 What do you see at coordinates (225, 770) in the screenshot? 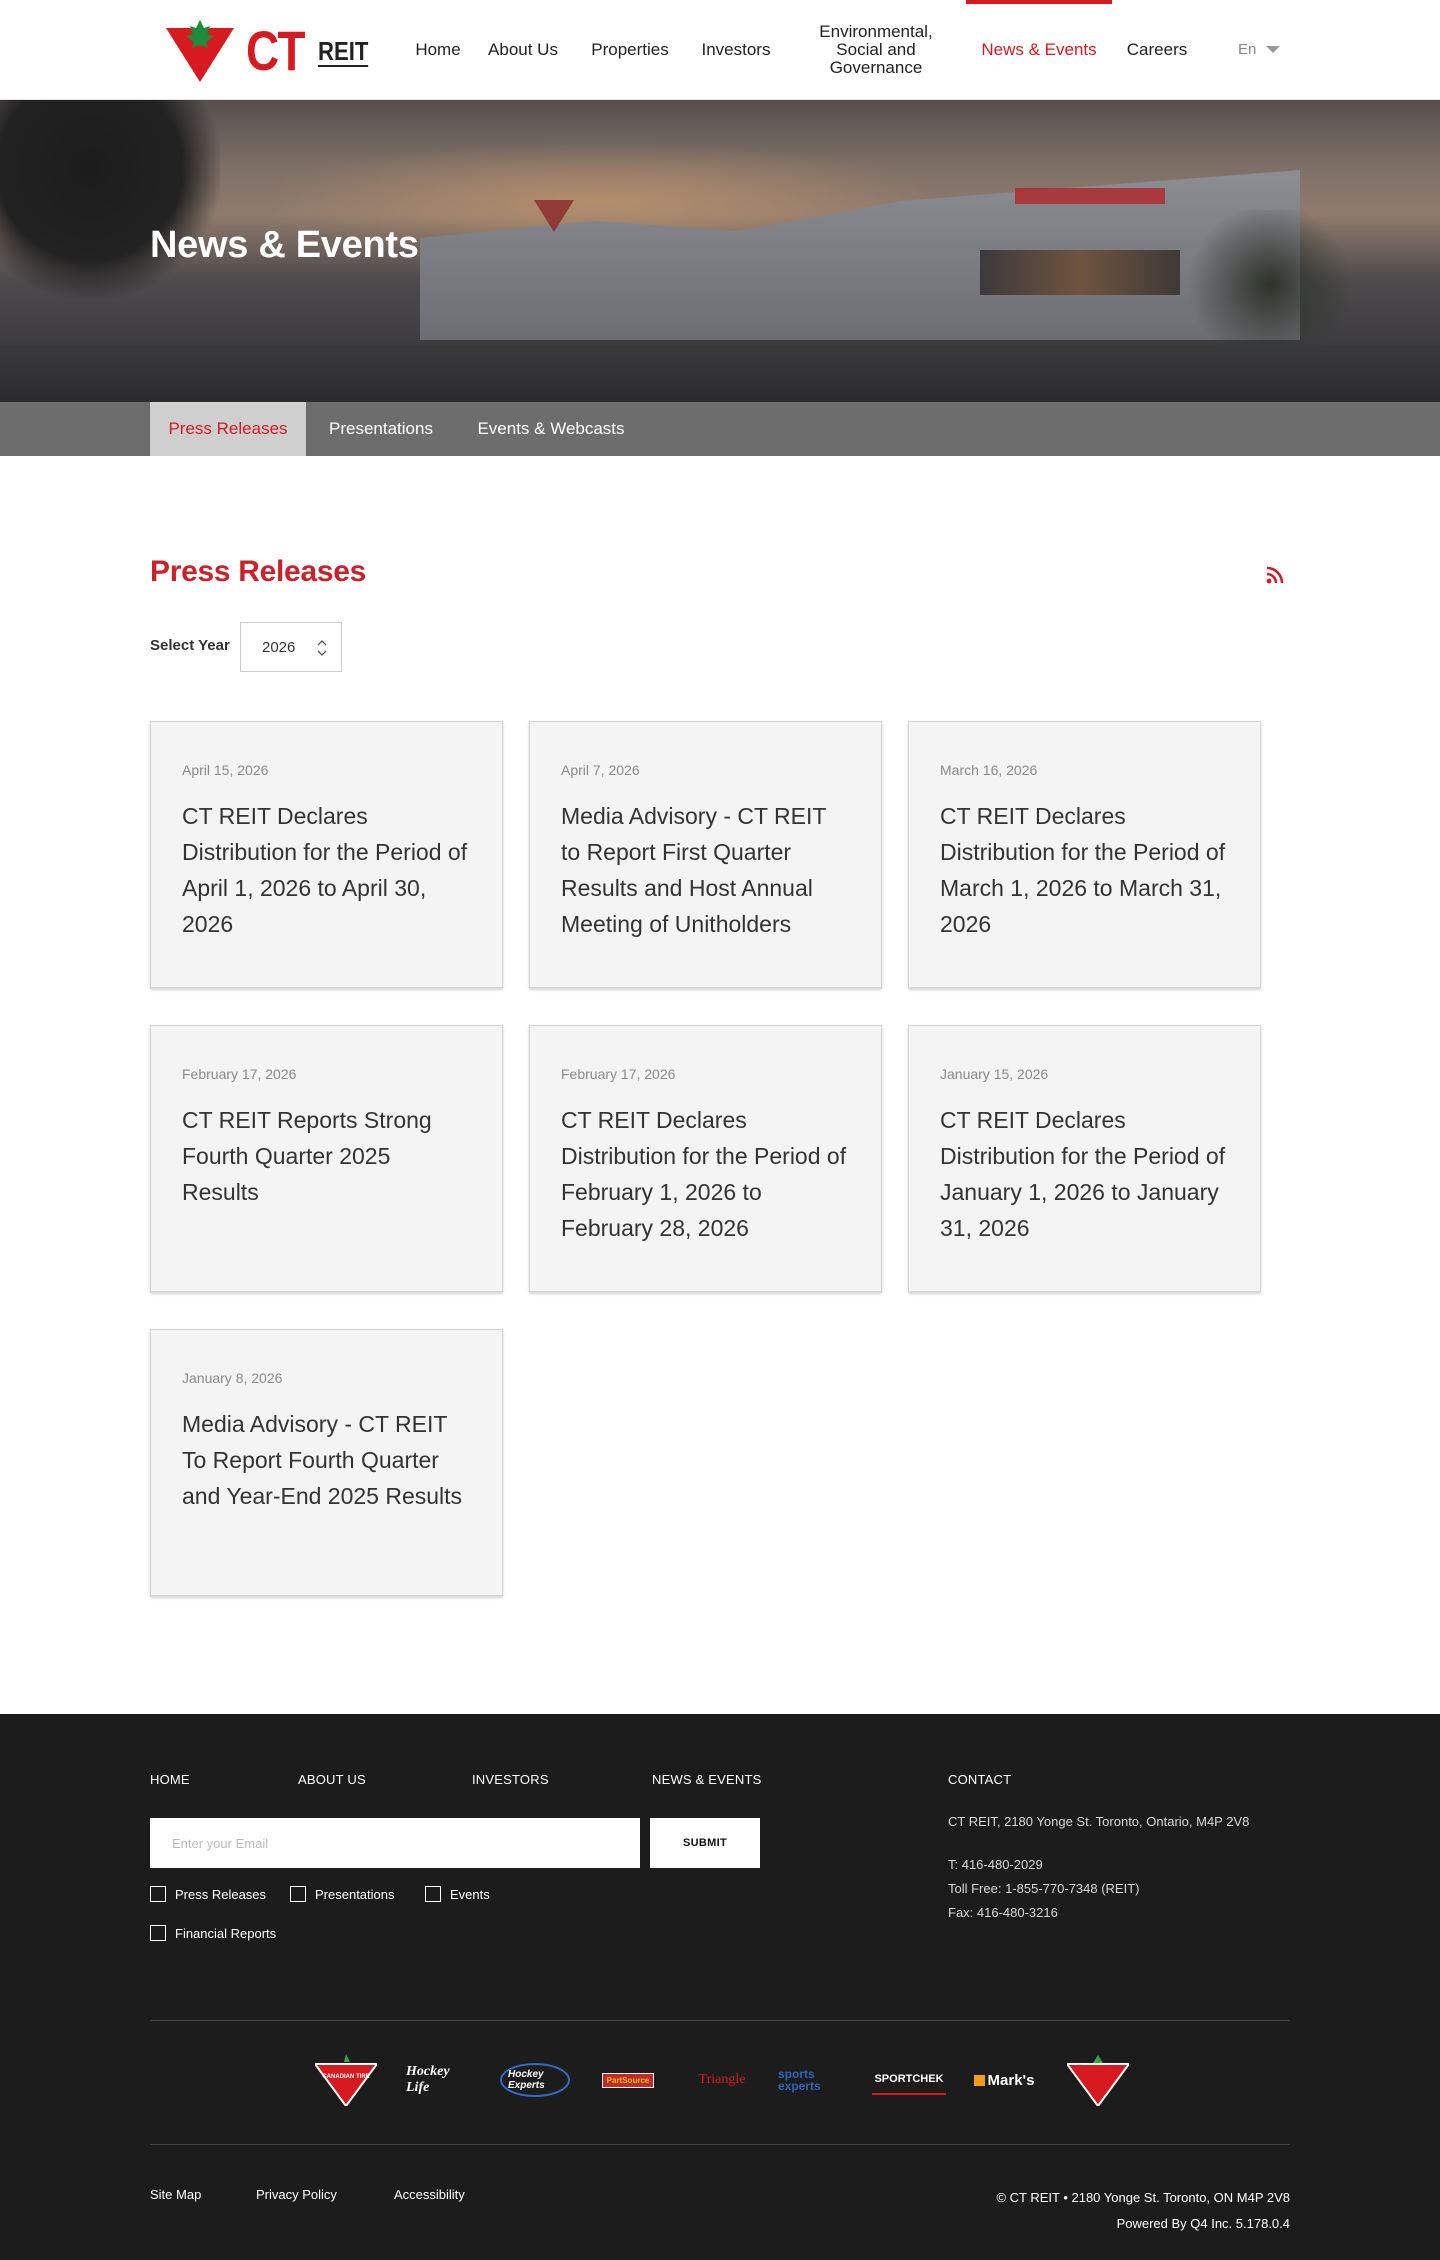
I see `press-release-date: April 15, 2026` at bounding box center [225, 770].